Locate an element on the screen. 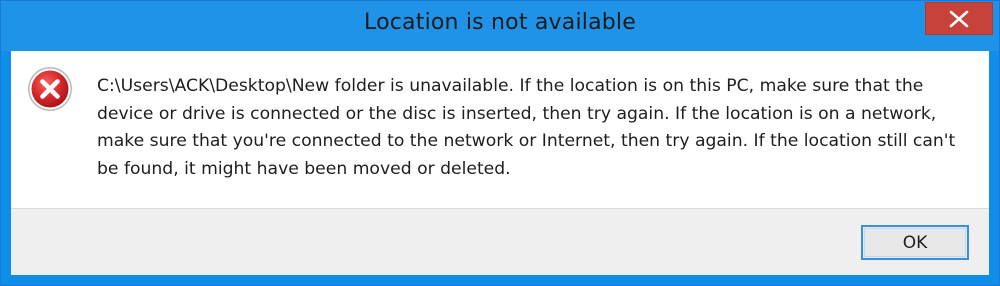 The image size is (1000, 286). dialog-title: Location is not available is located at coordinates (500, 22).